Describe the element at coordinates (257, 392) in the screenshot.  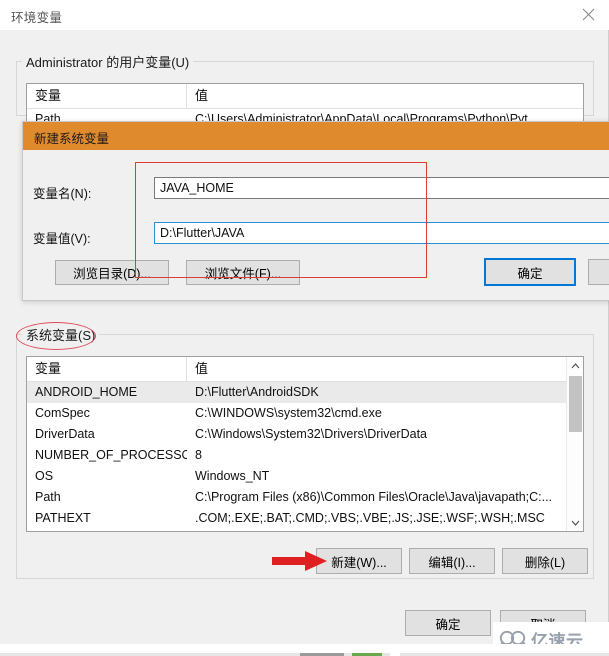
I see `cell-value: D:\Flutter\AndroidSDK` at that location.